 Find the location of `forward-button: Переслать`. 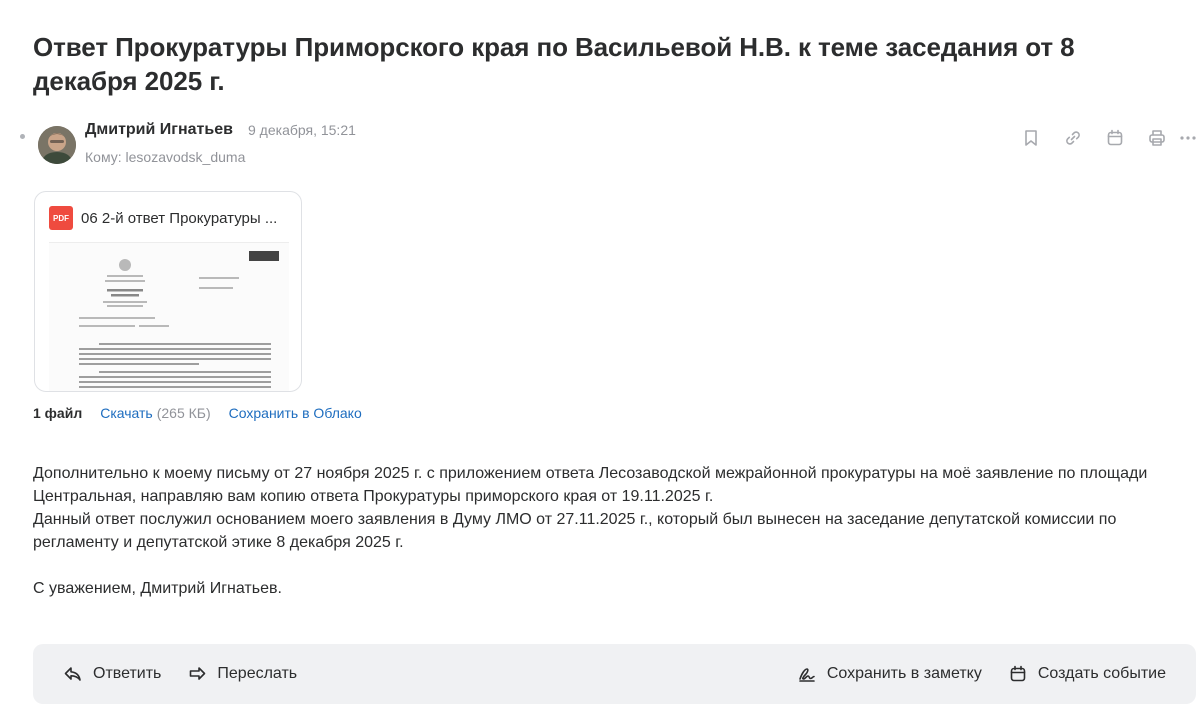

forward-button: Переслать is located at coordinates (242, 674).